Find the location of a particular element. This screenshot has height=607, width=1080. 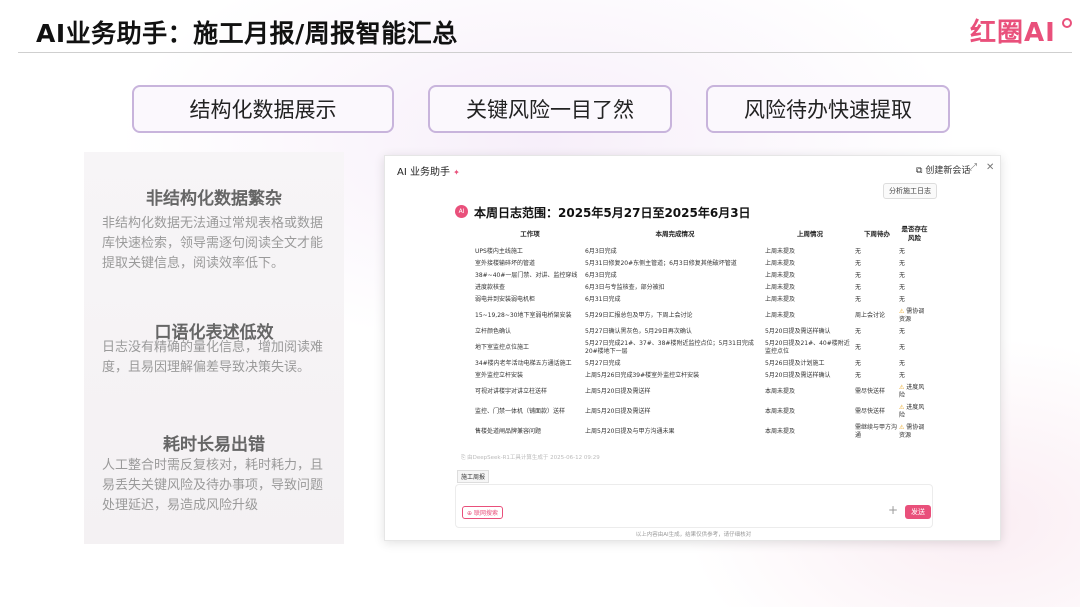

table-cell-done: 5月27日确认黑灰色，5月29日再次确认 is located at coordinates (675, 332).